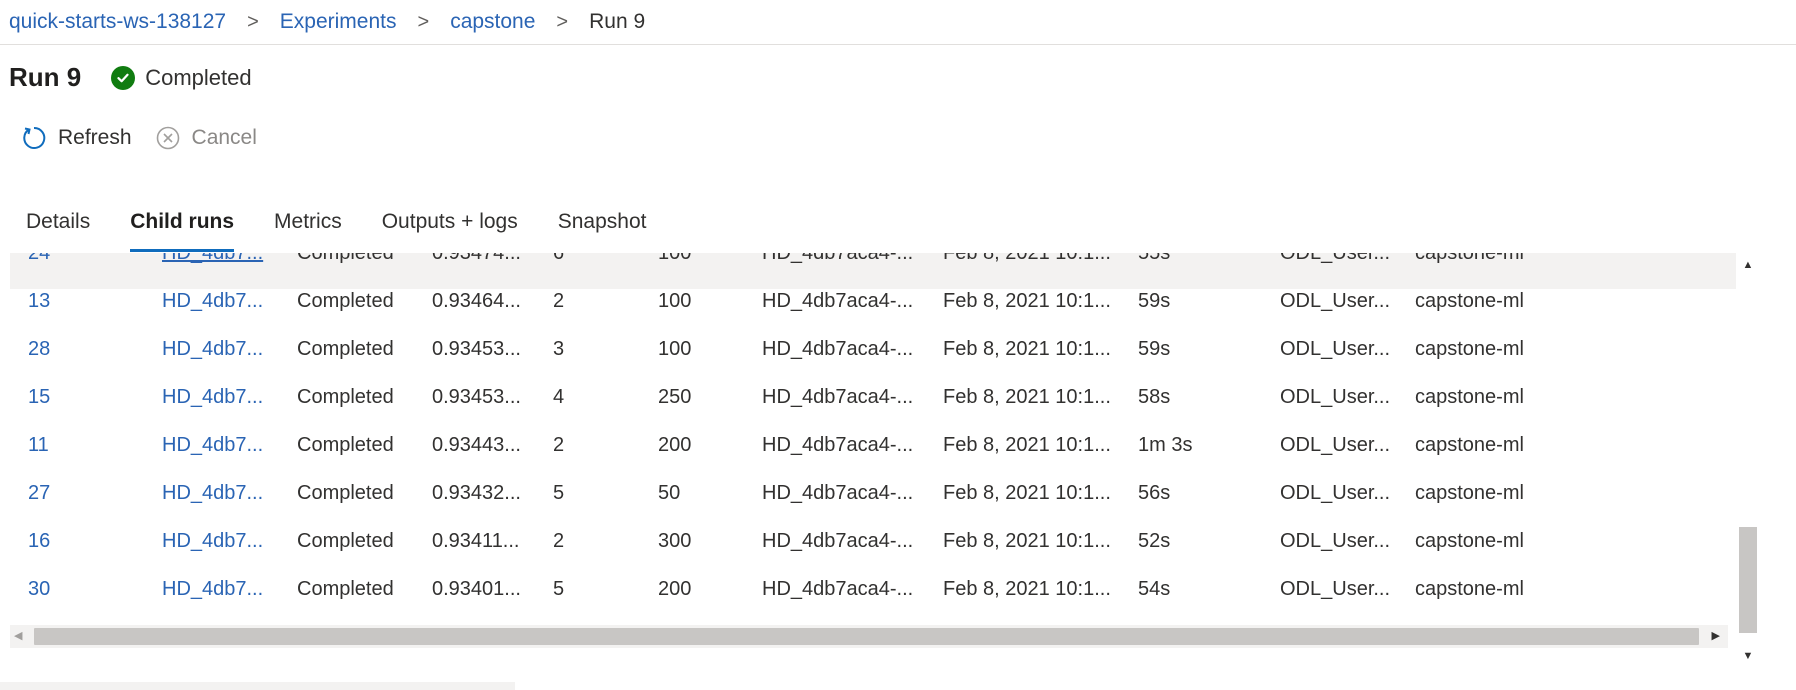  I want to click on refresh-button: Refresh, so click(76, 138).